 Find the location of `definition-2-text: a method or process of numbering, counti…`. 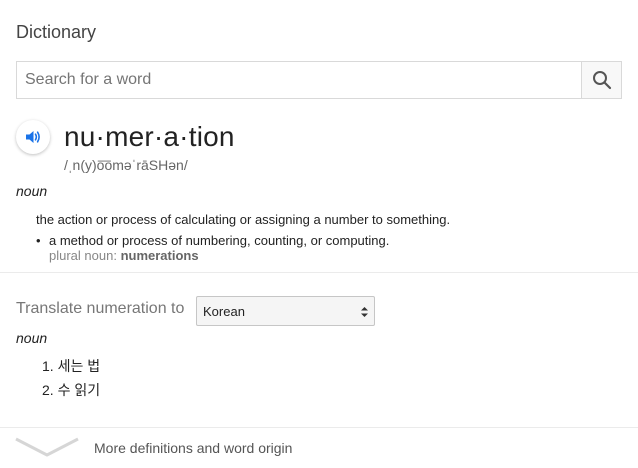

definition-2-text: a method or process of numbering, counti… is located at coordinates (219, 240).